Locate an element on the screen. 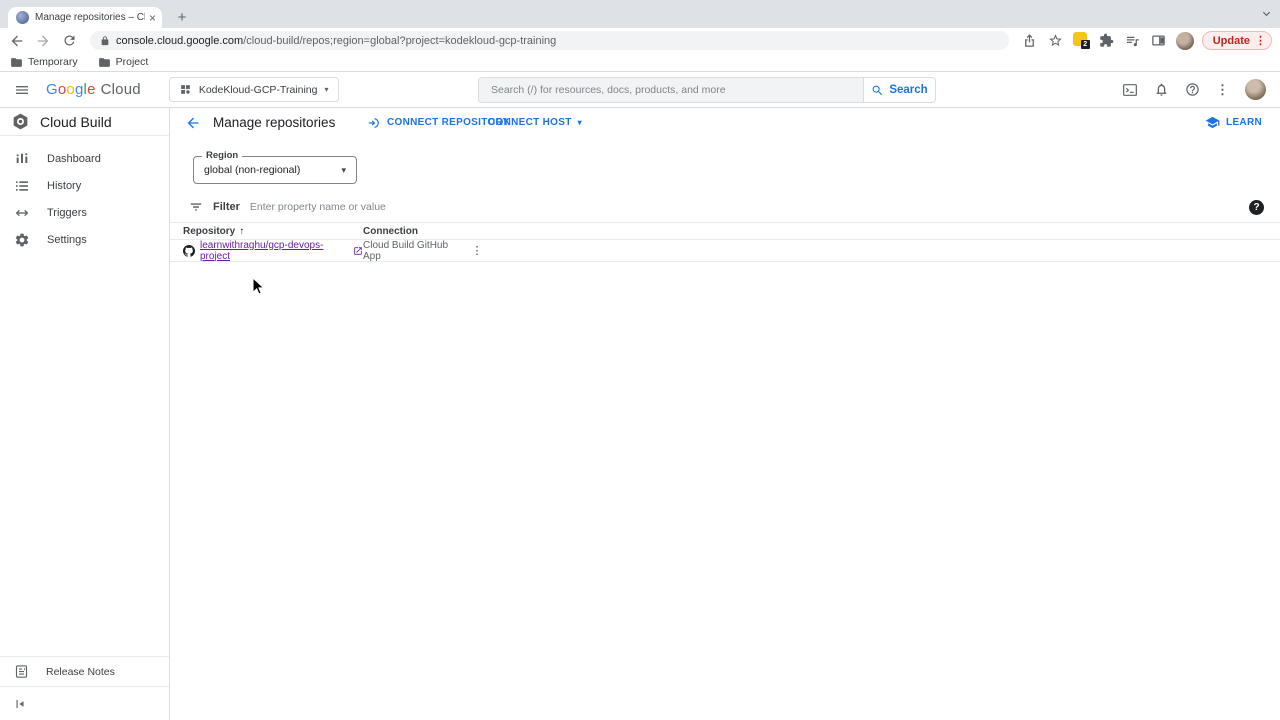  column-header-label: Repository is located at coordinates (209, 231).